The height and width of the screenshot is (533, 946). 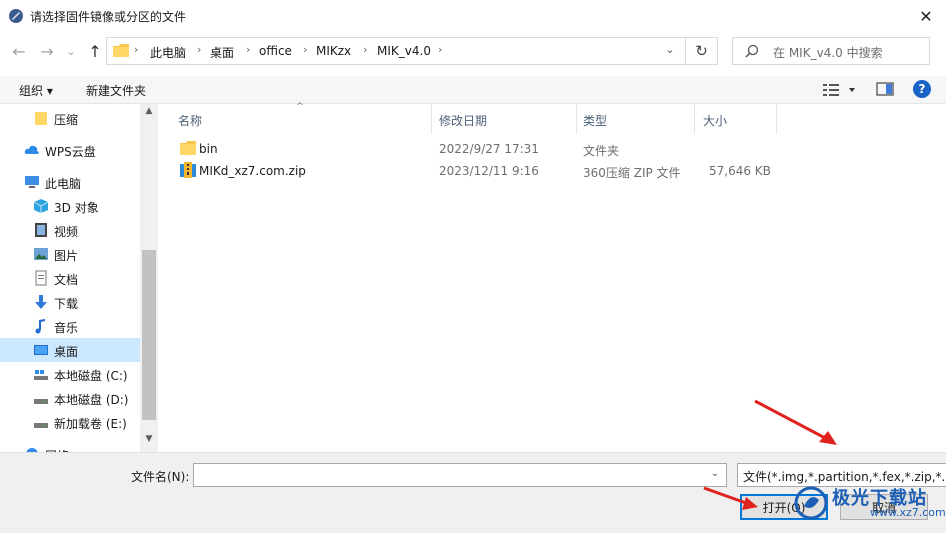 What do you see at coordinates (489, 149) in the screenshot?
I see `file-date: 2022/9/27 17:31` at bounding box center [489, 149].